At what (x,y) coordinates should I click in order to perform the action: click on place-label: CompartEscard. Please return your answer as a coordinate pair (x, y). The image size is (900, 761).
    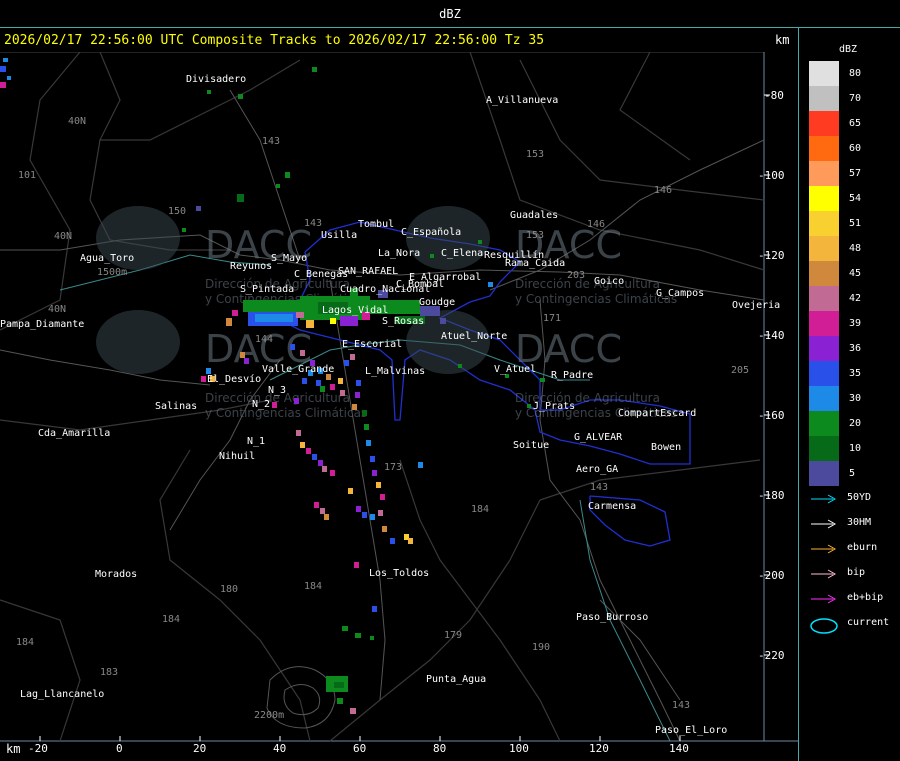
    Looking at the image, I should click on (657, 413).